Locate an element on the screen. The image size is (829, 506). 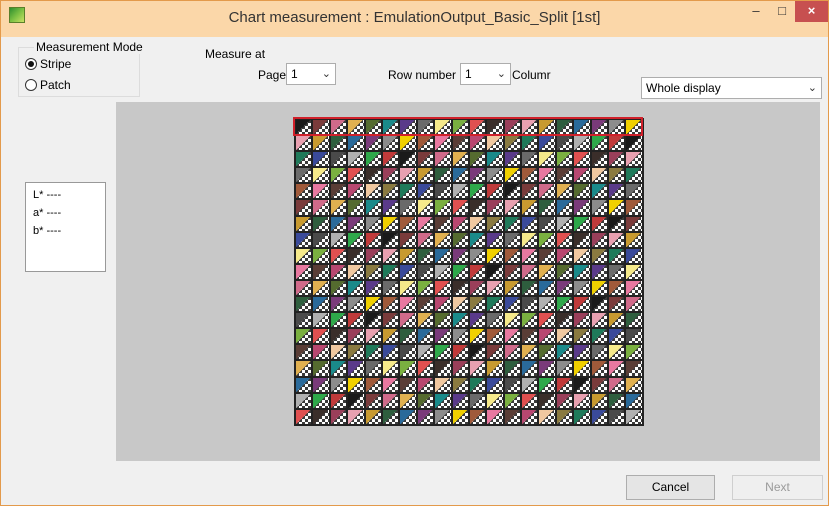
next-button: Next is located at coordinates (777, 487).